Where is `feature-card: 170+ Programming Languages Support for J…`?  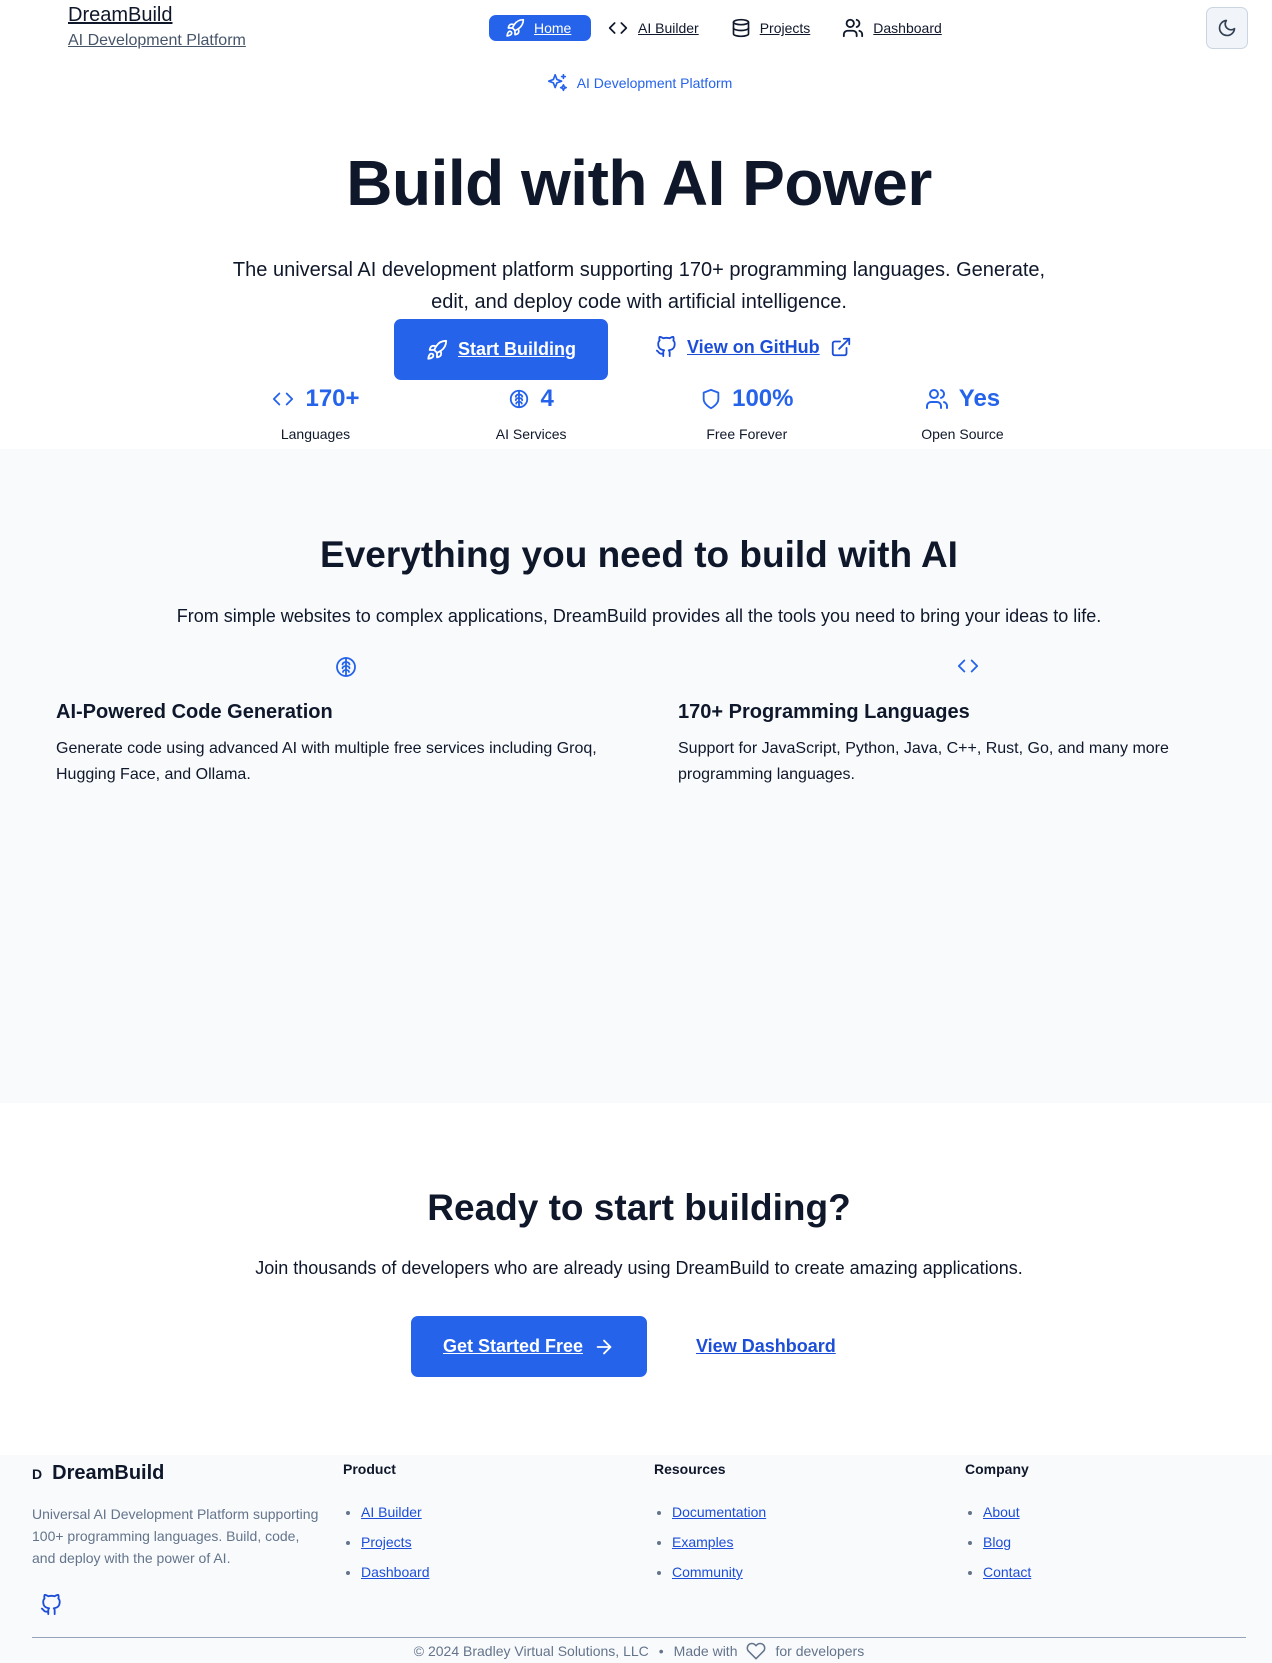
feature-card: 170+ Programming Languages Support for J… is located at coordinates (968, 721).